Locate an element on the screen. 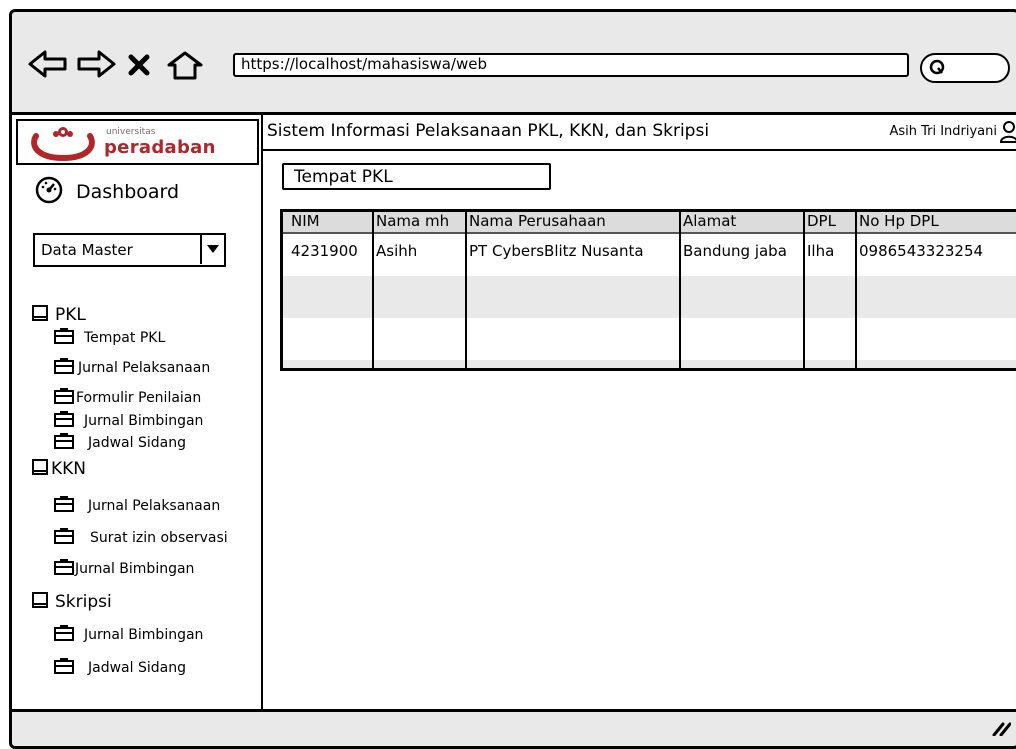 The width and height of the screenshot is (1016, 749). sidebar-item-kkn-jurnal-pelaksanaan: Jurnal Pelaksanaan is located at coordinates (137, 506).